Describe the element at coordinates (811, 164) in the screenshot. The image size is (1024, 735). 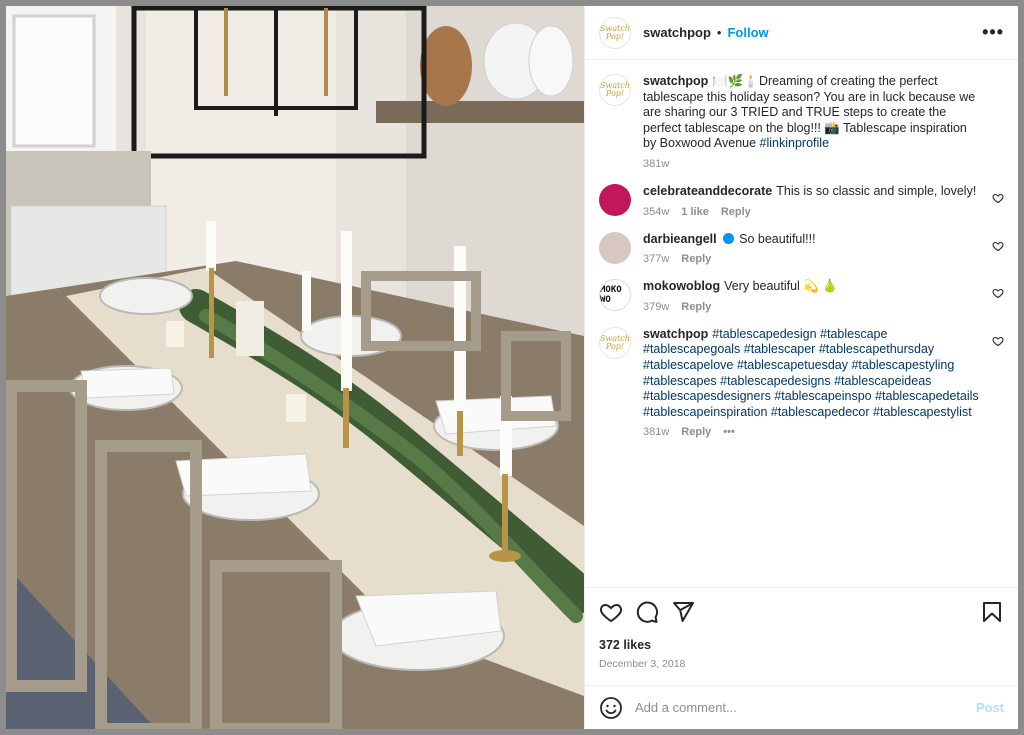
I see `caption-meta: 381w` at that location.